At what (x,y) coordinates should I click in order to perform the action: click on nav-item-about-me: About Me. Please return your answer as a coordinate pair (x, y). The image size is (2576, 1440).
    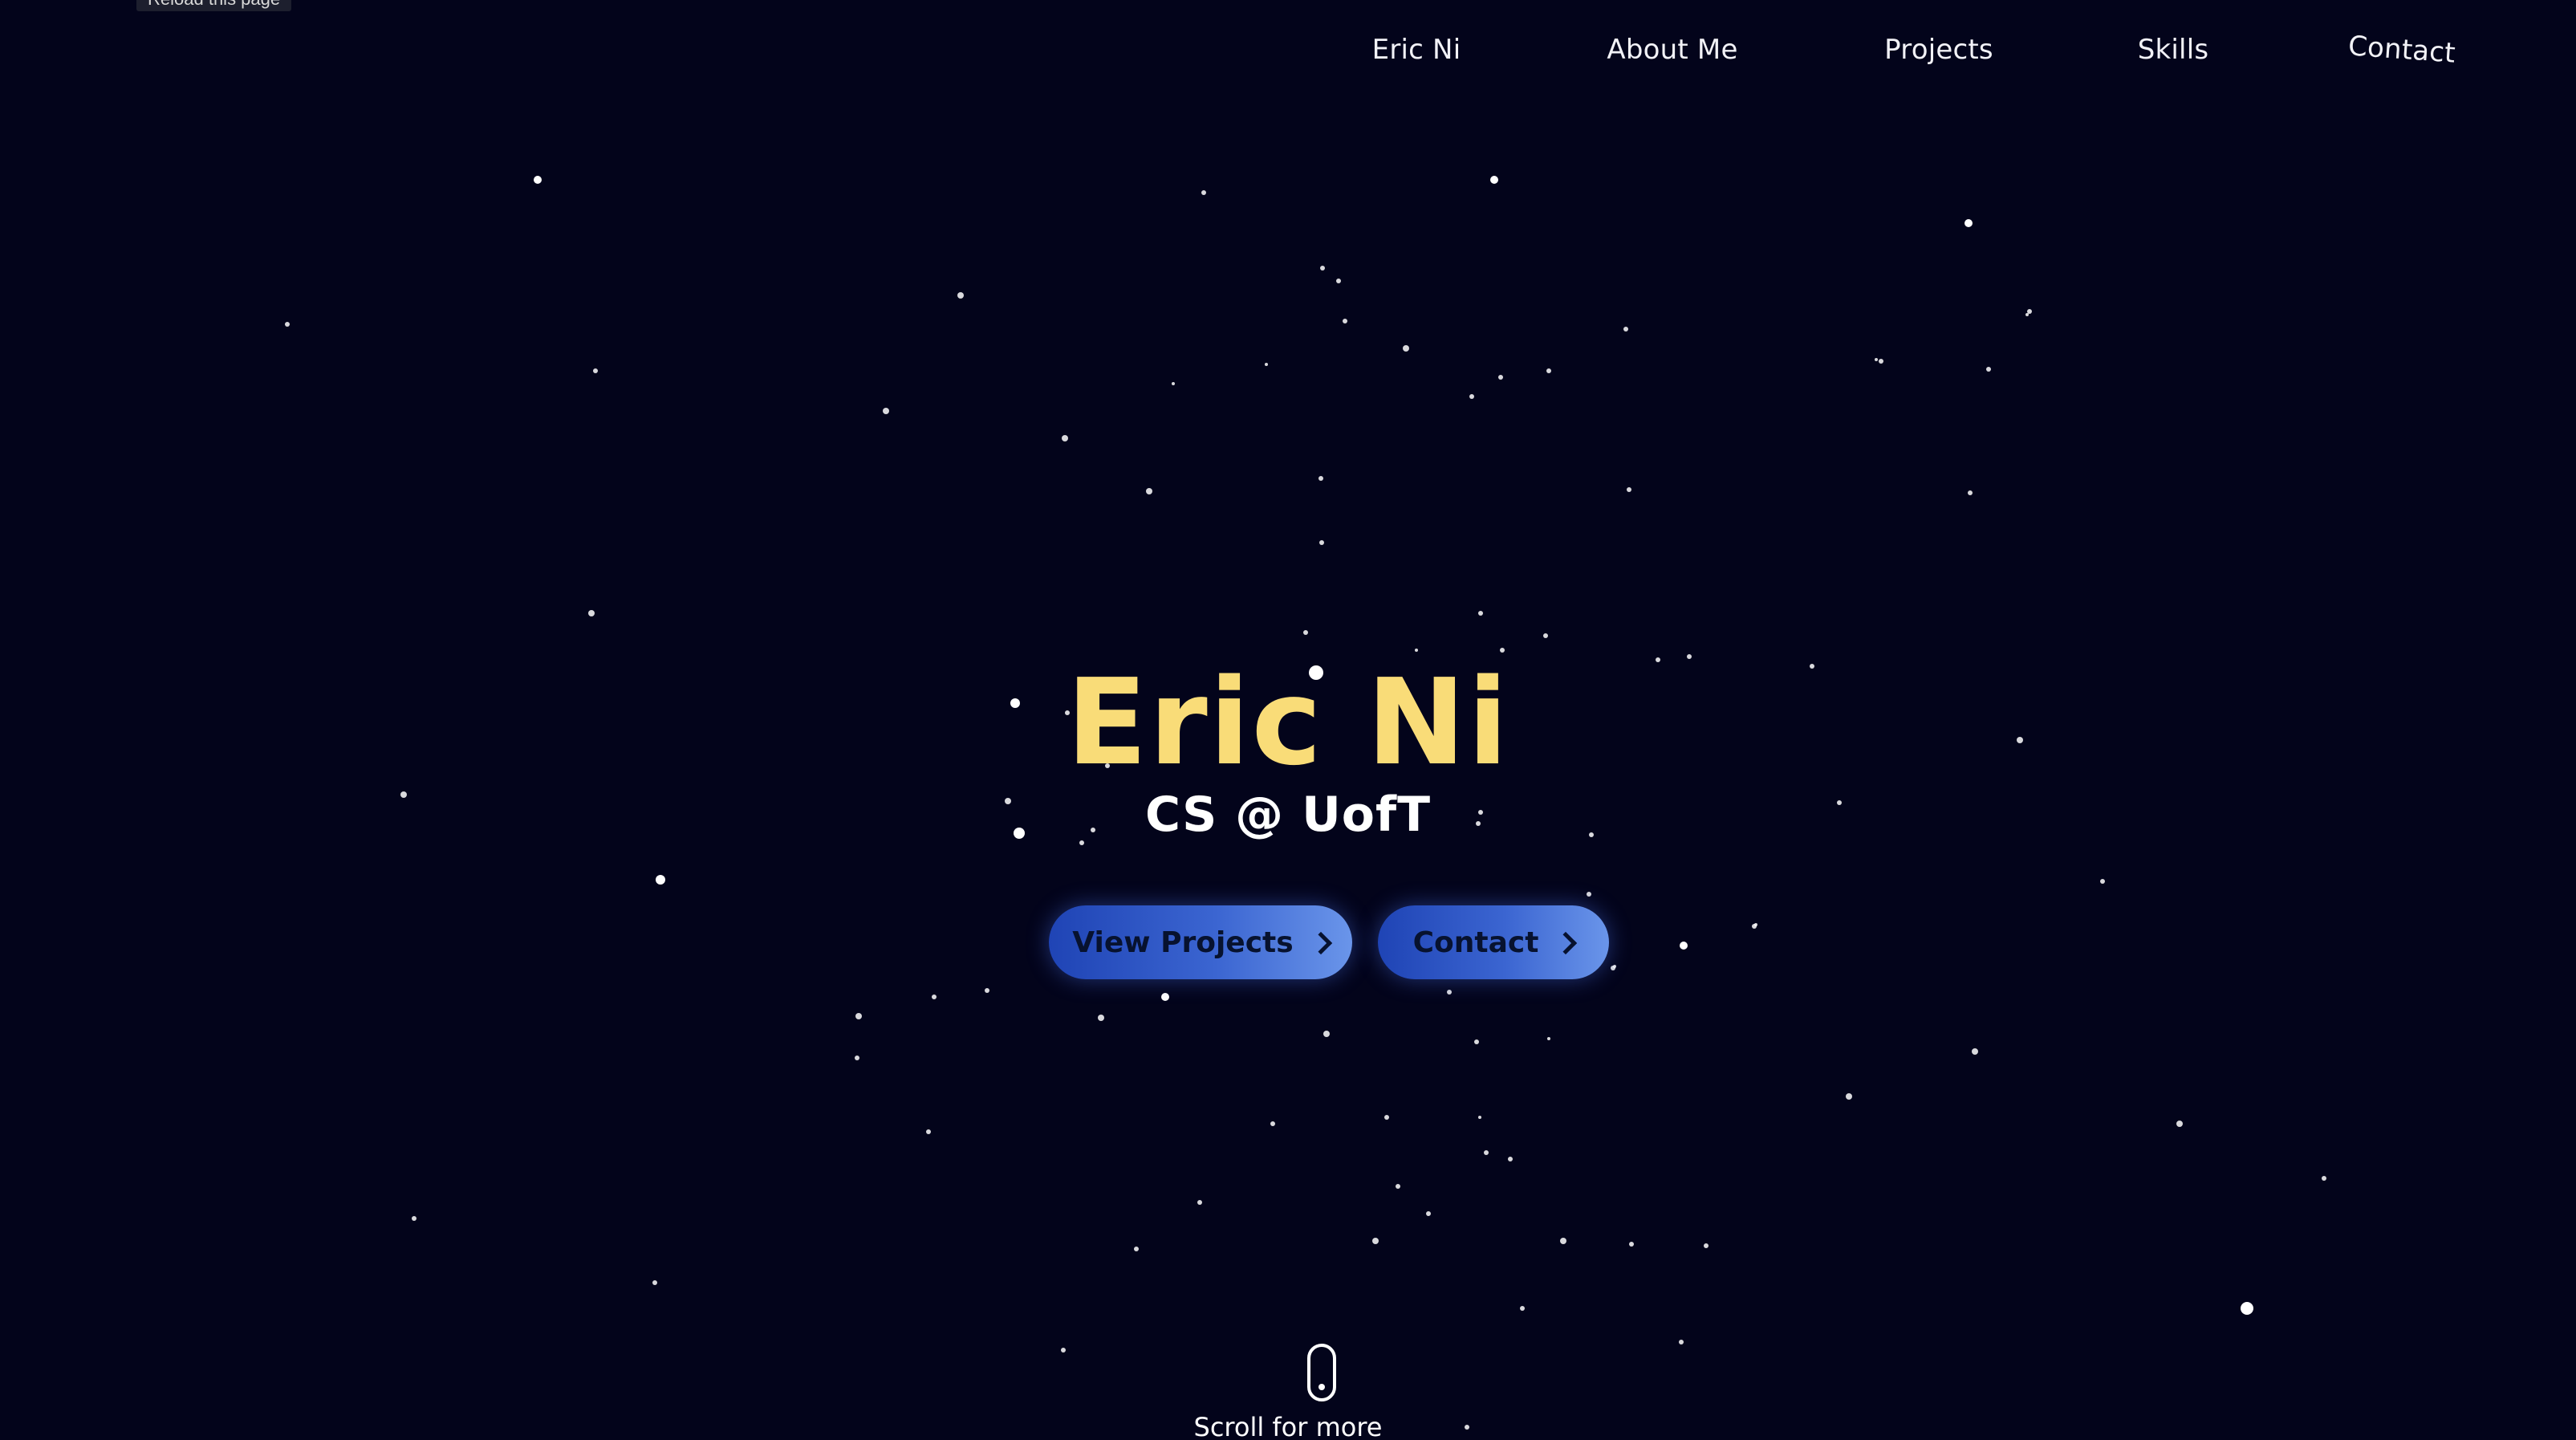
    Looking at the image, I should click on (1672, 50).